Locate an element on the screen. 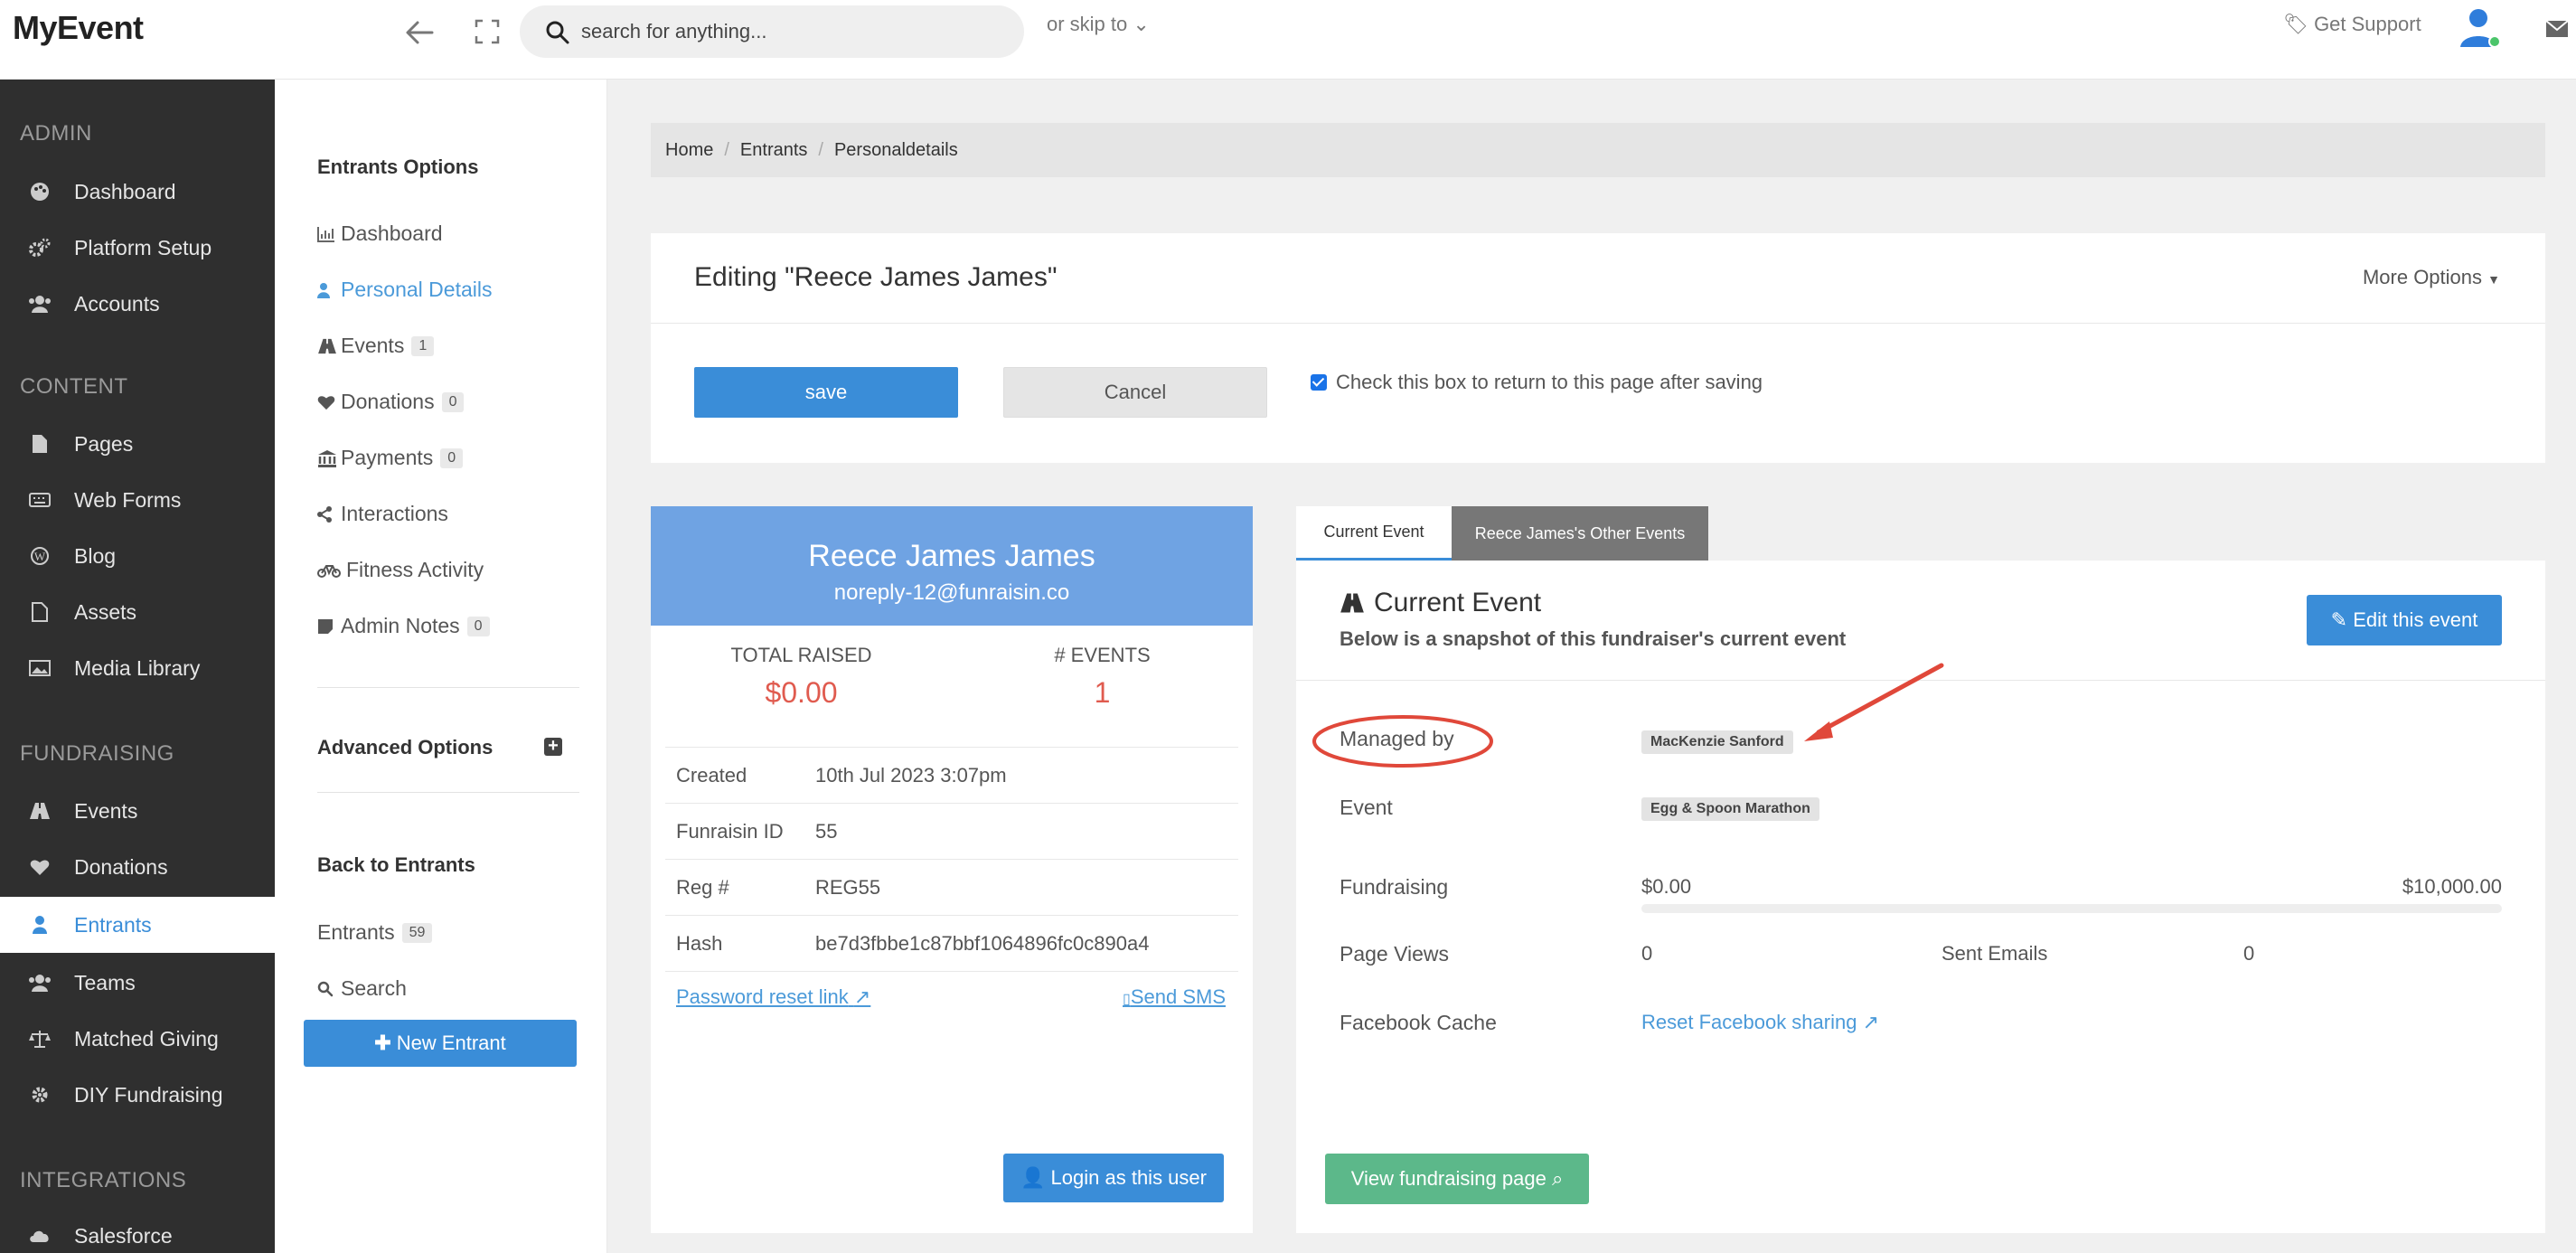 This screenshot has width=2576, height=1253. donations-count-badge: 0 is located at coordinates (453, 402).